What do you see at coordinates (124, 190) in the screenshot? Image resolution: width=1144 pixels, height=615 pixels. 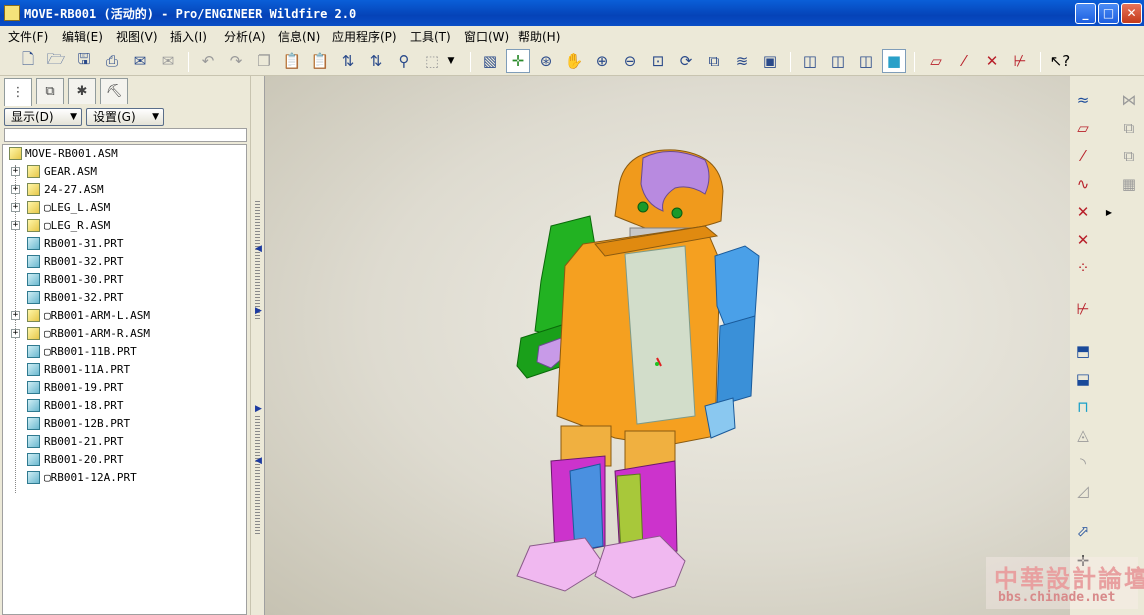 I see `tree-item: +24-27.ASM` at bounding box center [124, 190].